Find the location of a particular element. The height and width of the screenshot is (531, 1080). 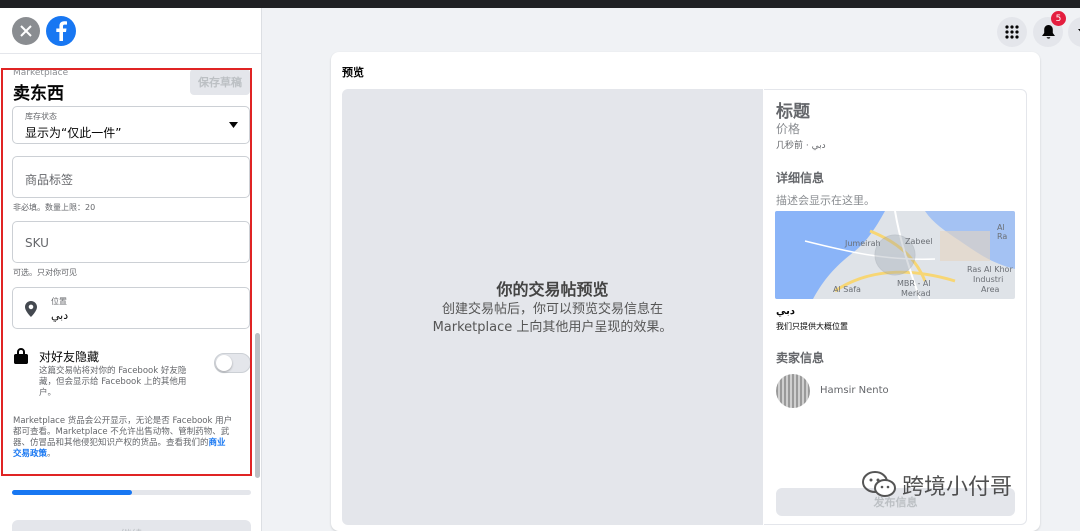

next-button: 继续 is located at coordinates (131, 525).